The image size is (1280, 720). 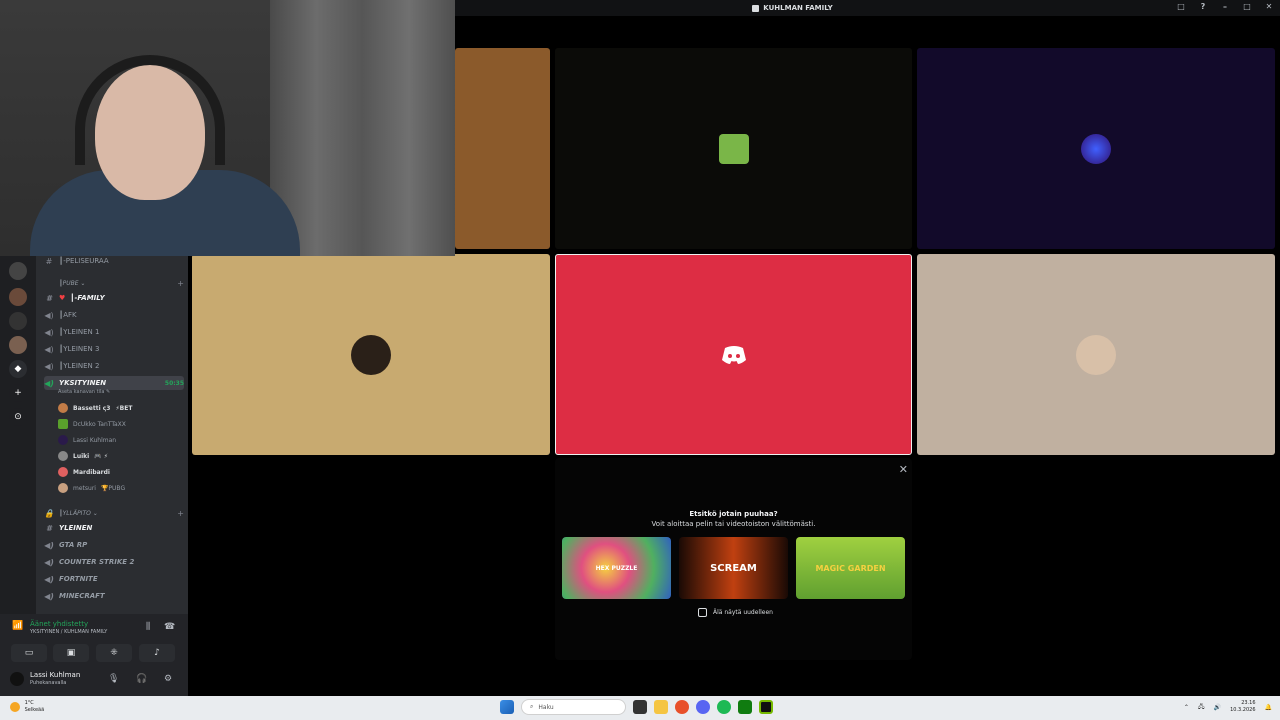 What do you see at coordinates (18, 393) in the screenshot?
I see `add-server-icon: +` at bounding box center [18, 393].